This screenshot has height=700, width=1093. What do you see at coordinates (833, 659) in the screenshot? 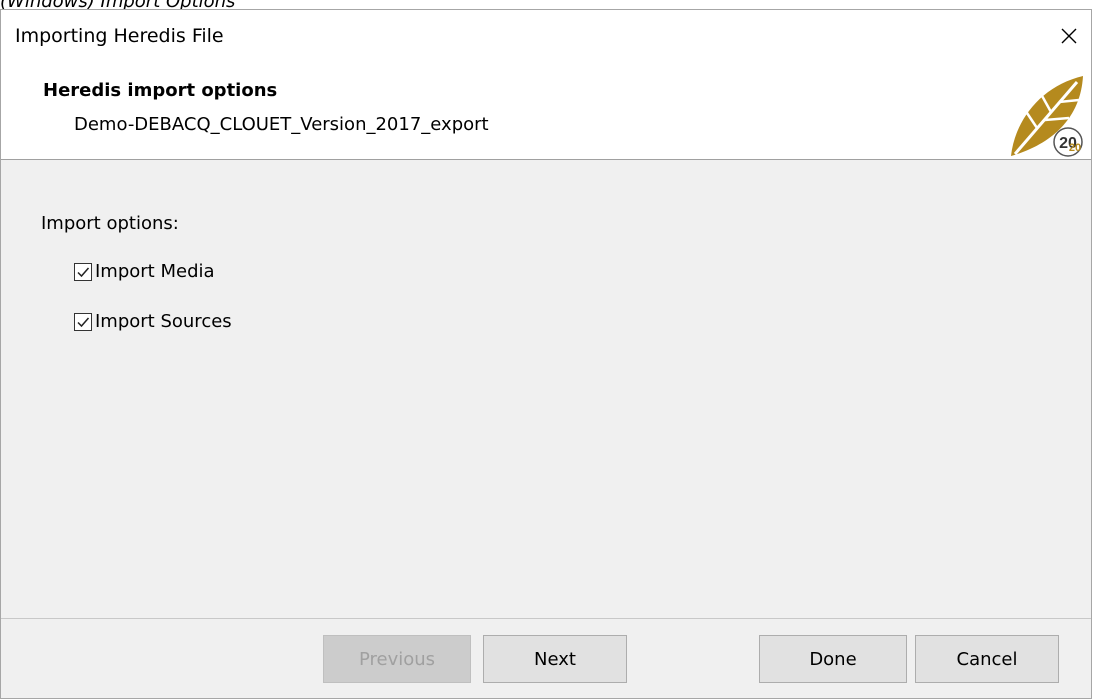
I see `done-button: Done` at bounding box center [833, 659].